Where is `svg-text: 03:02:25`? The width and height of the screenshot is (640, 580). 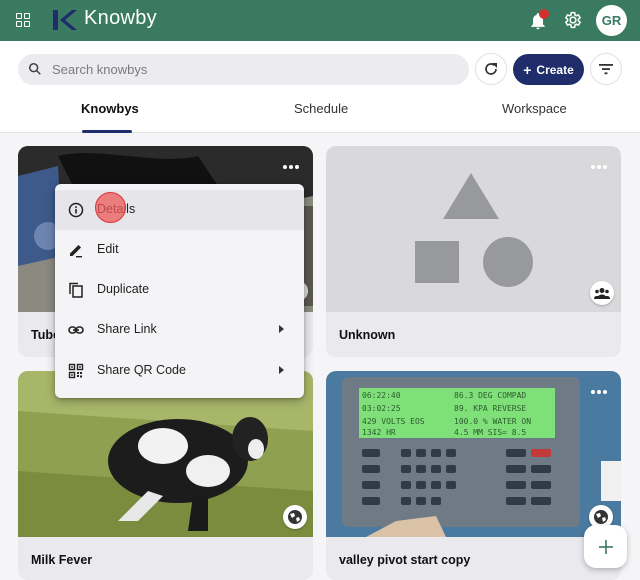
svg-text: 03:02:25 is located at coordinates (381, 408).